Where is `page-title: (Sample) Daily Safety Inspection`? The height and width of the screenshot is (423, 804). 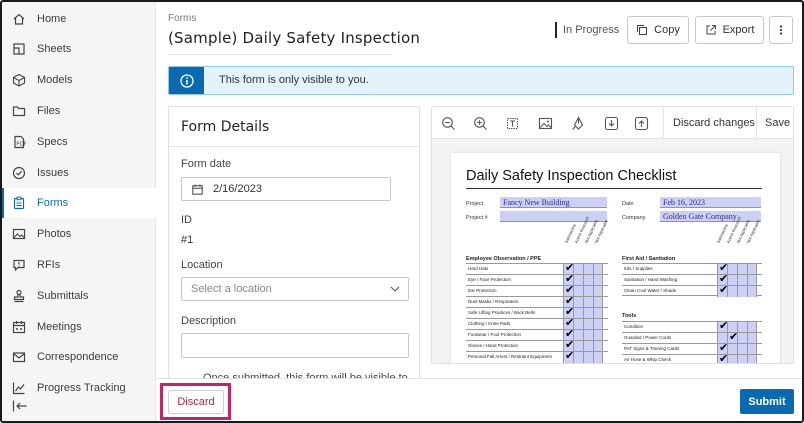
page-title: (Sample) Daily Safety Inspection is located at coordinates (294, 38).